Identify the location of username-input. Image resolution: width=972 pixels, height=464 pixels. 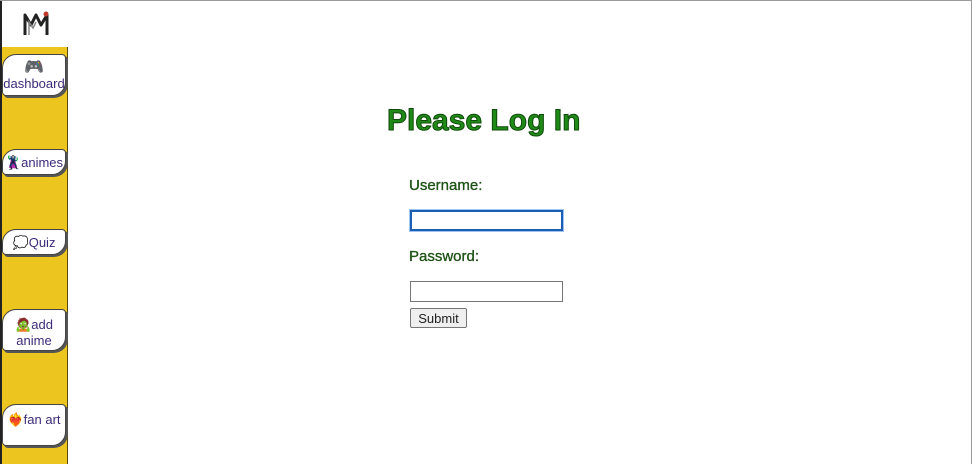
(486, 220).